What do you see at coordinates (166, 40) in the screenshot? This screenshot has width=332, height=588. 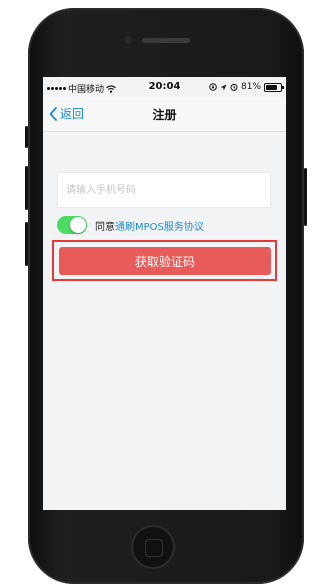 I see `earpiece-speaker` at bounding box center [166, 40].